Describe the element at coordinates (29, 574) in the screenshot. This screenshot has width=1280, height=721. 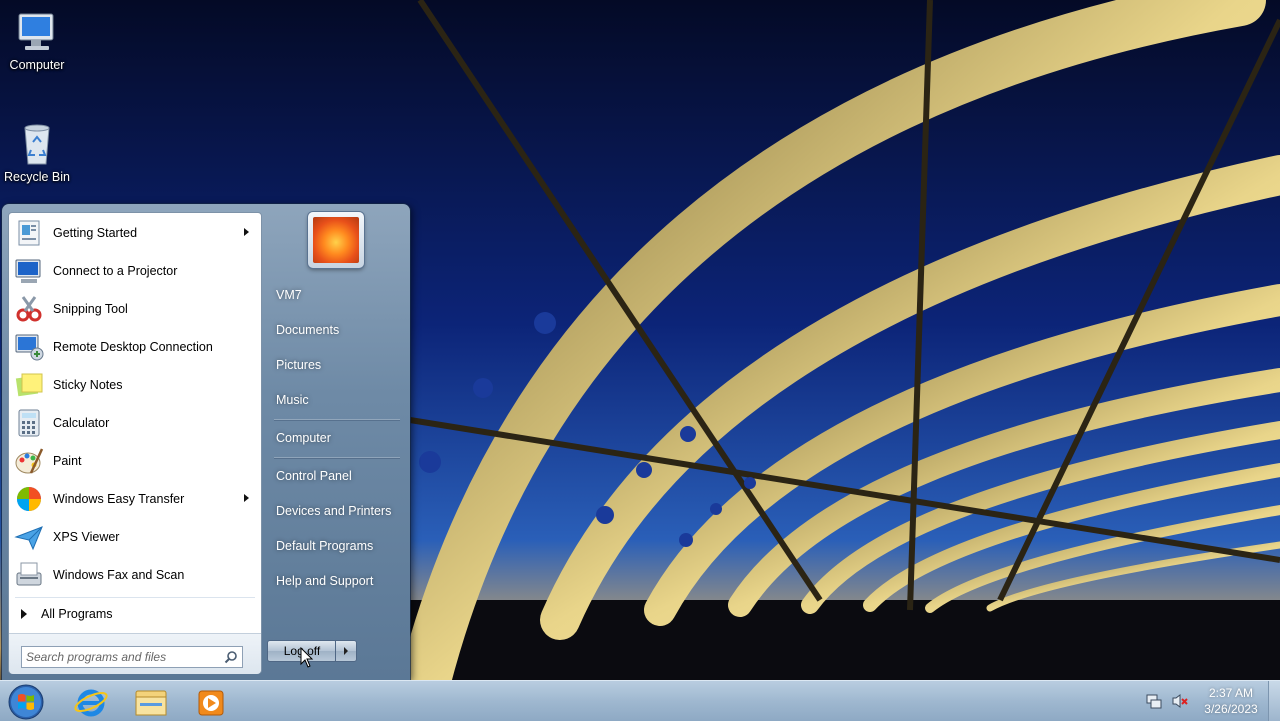
I see `fax-scan-icon` at that location.